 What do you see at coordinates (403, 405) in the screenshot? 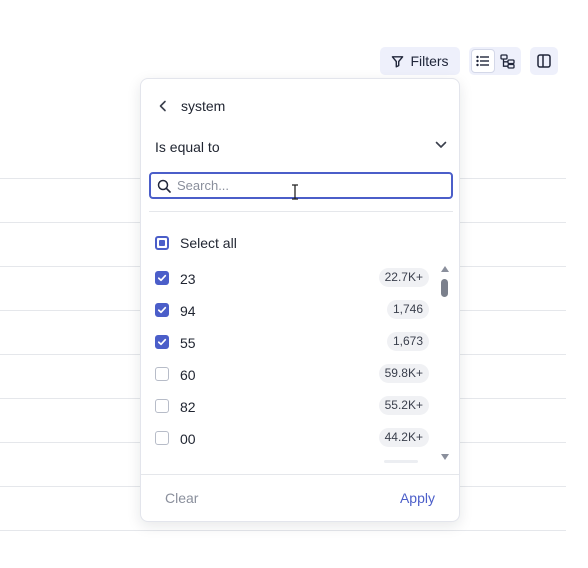
I see `option-count-badge: 55.2K+` at bounding box center [403, 405].